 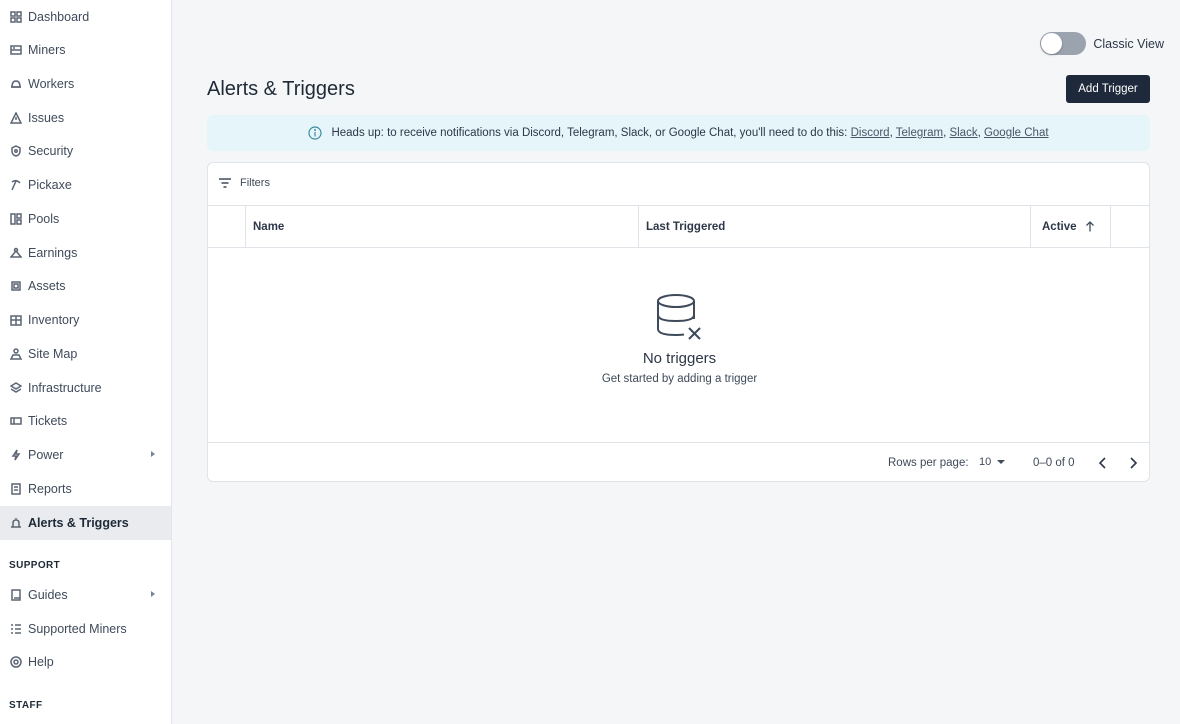 What do you see at coordinates (16, 219) in the screenshot?
I see `pools-icon` at bounding box center [16, 219].